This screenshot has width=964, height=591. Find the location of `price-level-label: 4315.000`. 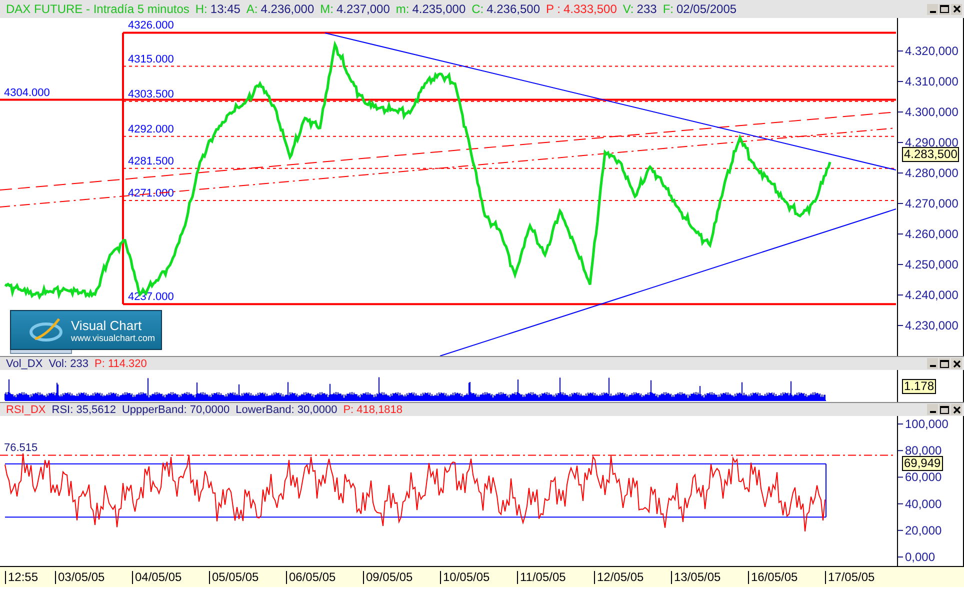

price-level-label: 4315.000 is located at coordinates (151, 59).